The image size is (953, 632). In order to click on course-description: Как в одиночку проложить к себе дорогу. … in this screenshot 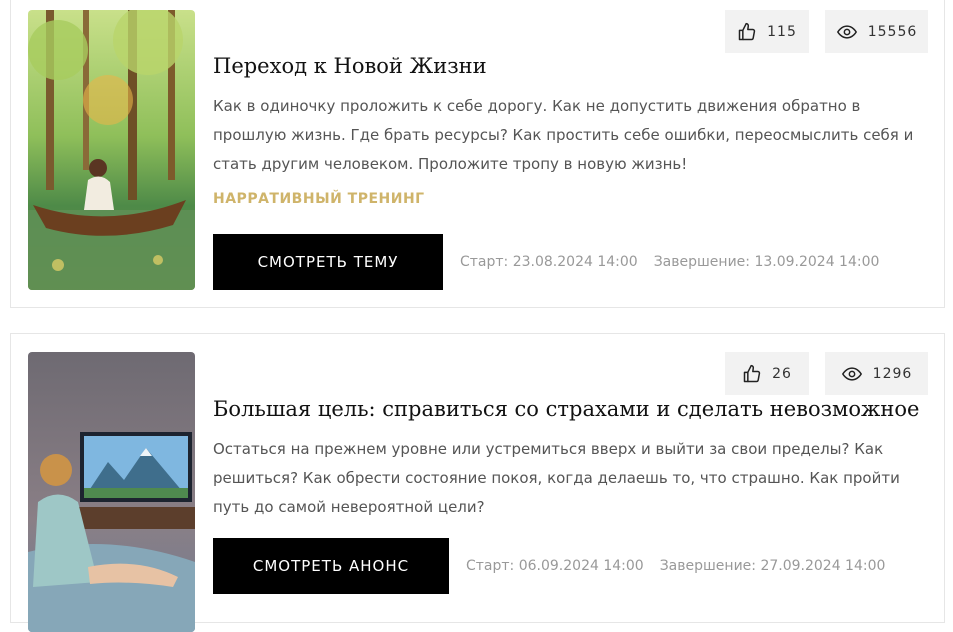, I will do `click(563, 135)`.